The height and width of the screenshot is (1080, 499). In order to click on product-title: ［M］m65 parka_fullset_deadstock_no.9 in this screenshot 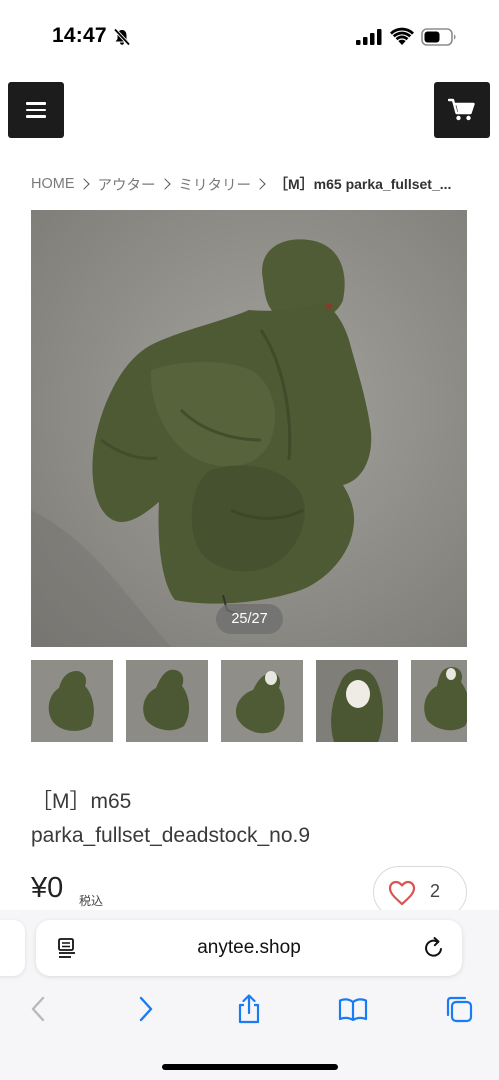, I will do `click(251, 819)`.